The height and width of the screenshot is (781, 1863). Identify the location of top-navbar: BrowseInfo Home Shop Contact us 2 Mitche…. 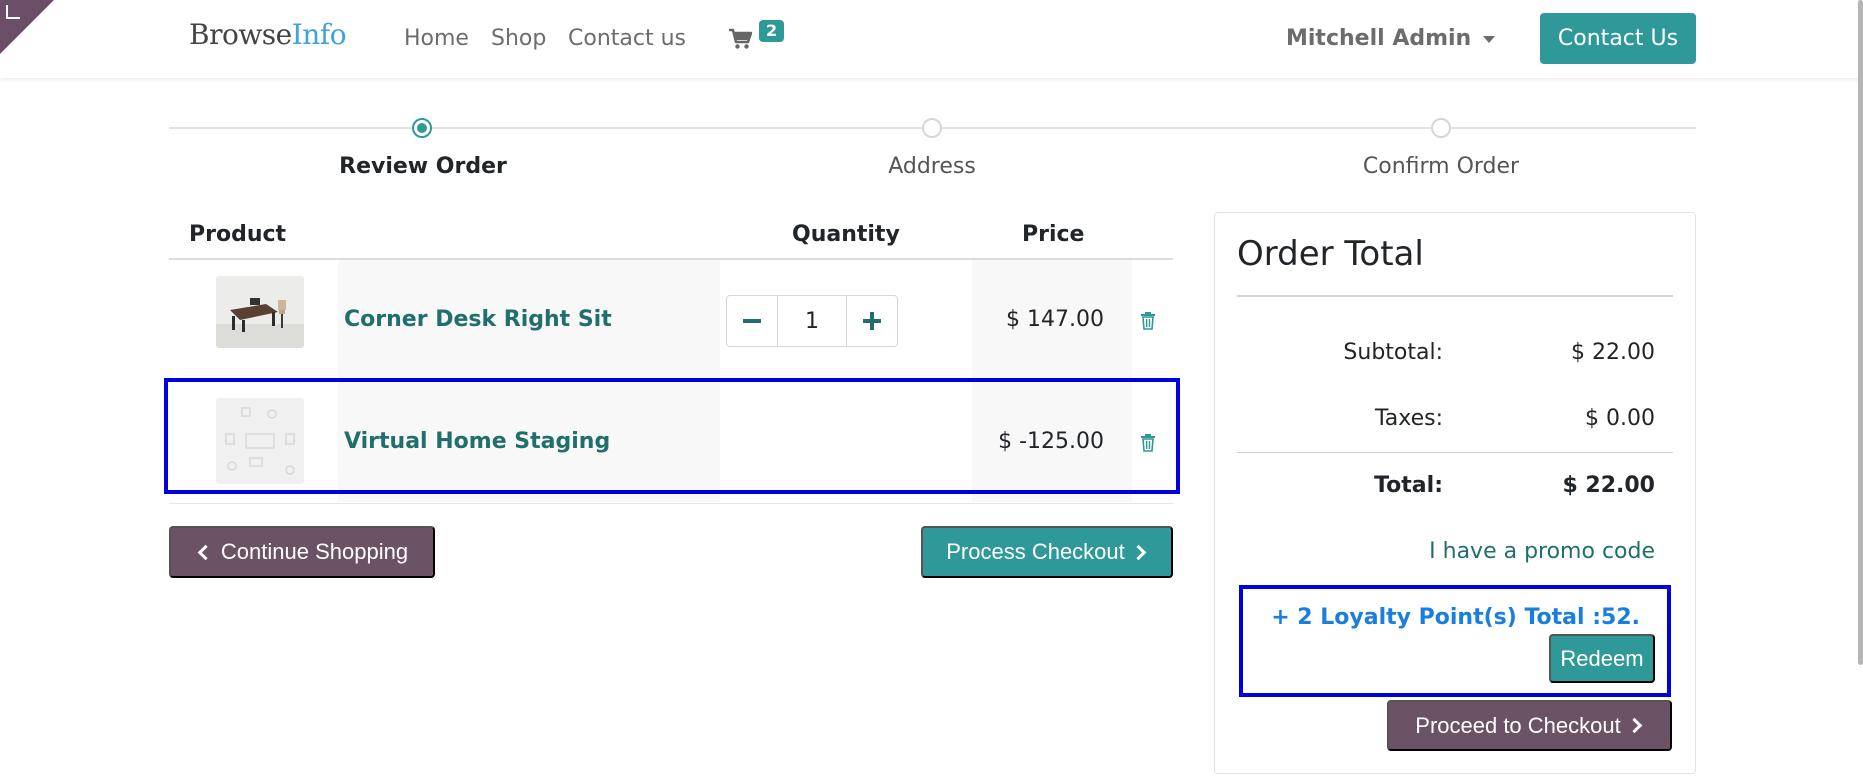
(931, 39).